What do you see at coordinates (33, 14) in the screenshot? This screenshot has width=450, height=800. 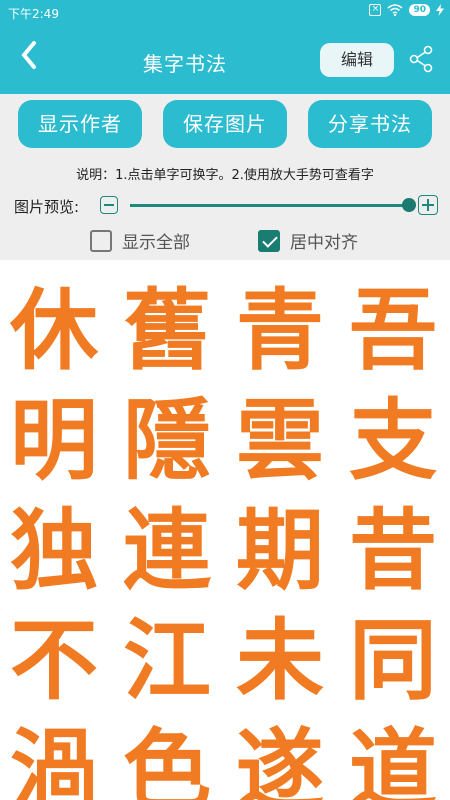 I see `status-time: 下午2:49` at bounding box center [33, 14].